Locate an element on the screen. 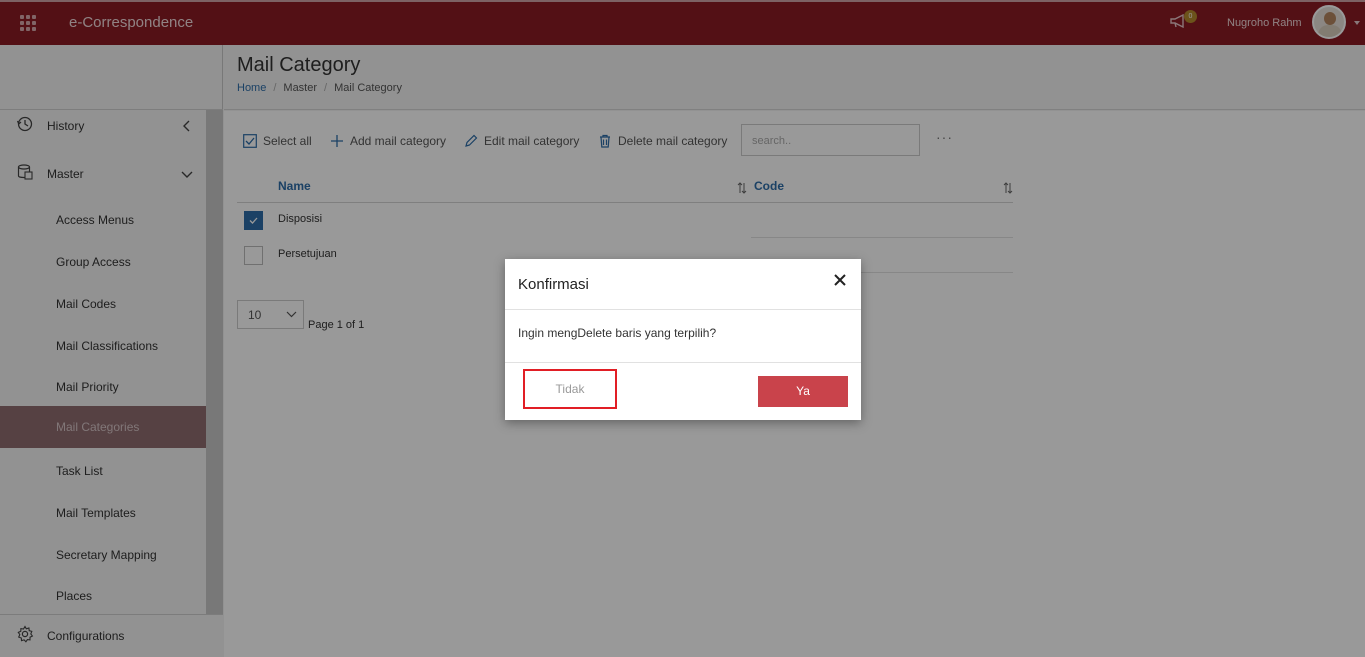 This screenshot has height=657, width=1365. close-icon is located at coordinates (840, 280).